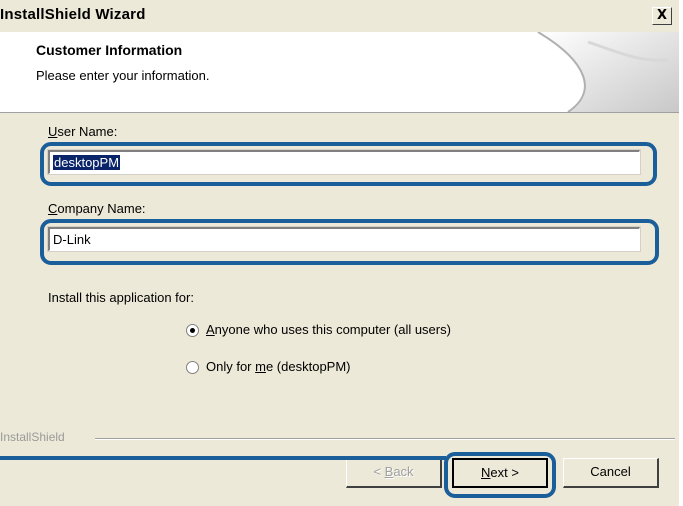 Image resolution: width=683 pixels, height=506 pixels. I want to click on back-button: < Back, so click(394, 473).